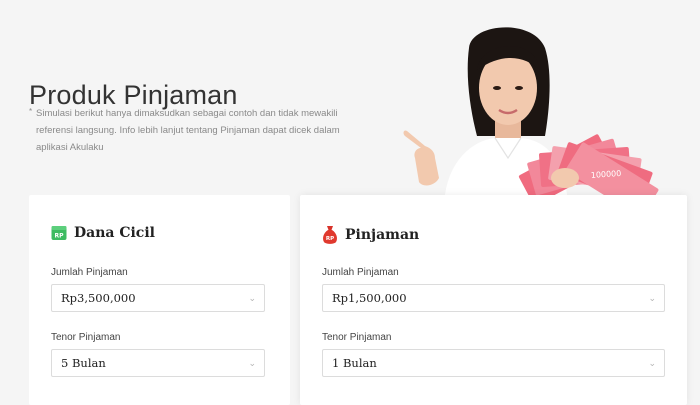 The image size is (700, 405). Describe the element at coordinates (354, 363) in the screenshot. I see `tenor-value: 1 Bulan` at that location.